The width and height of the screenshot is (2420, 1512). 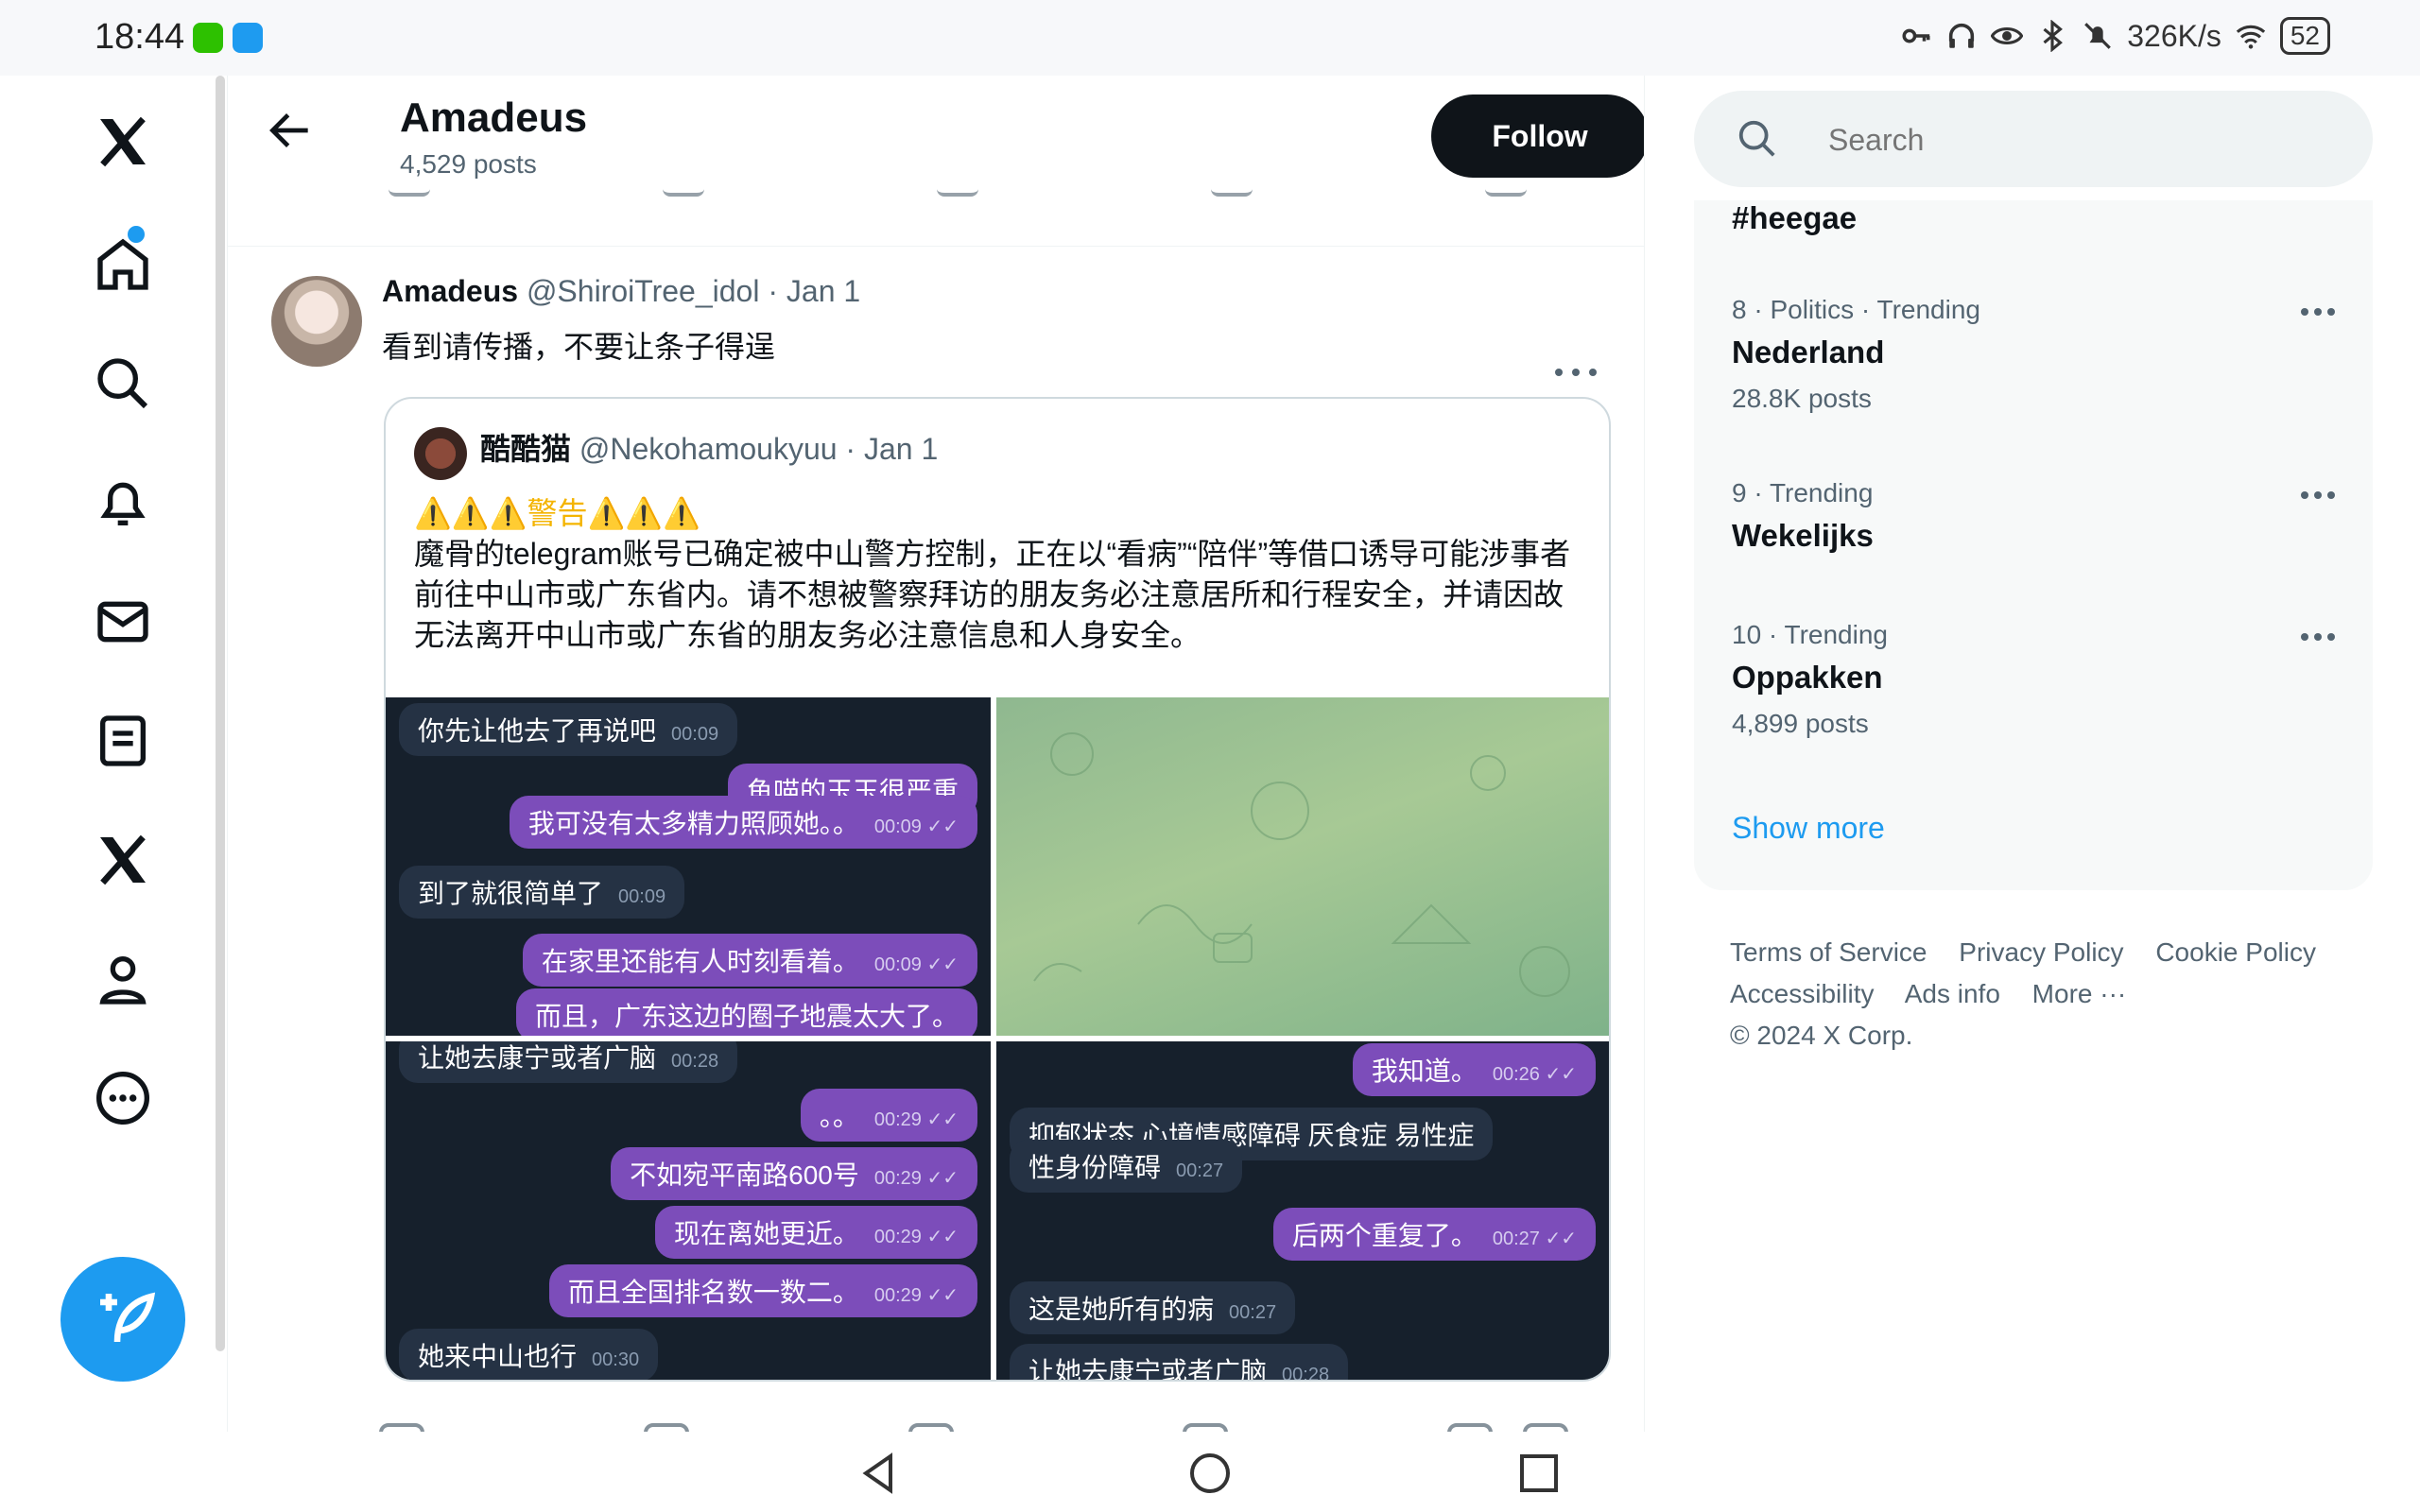 What do you see at coordinates (2115, 36) in the screenshot?
I see `status-indicators: 326K/s 52` at bounding box center [2115, 36].